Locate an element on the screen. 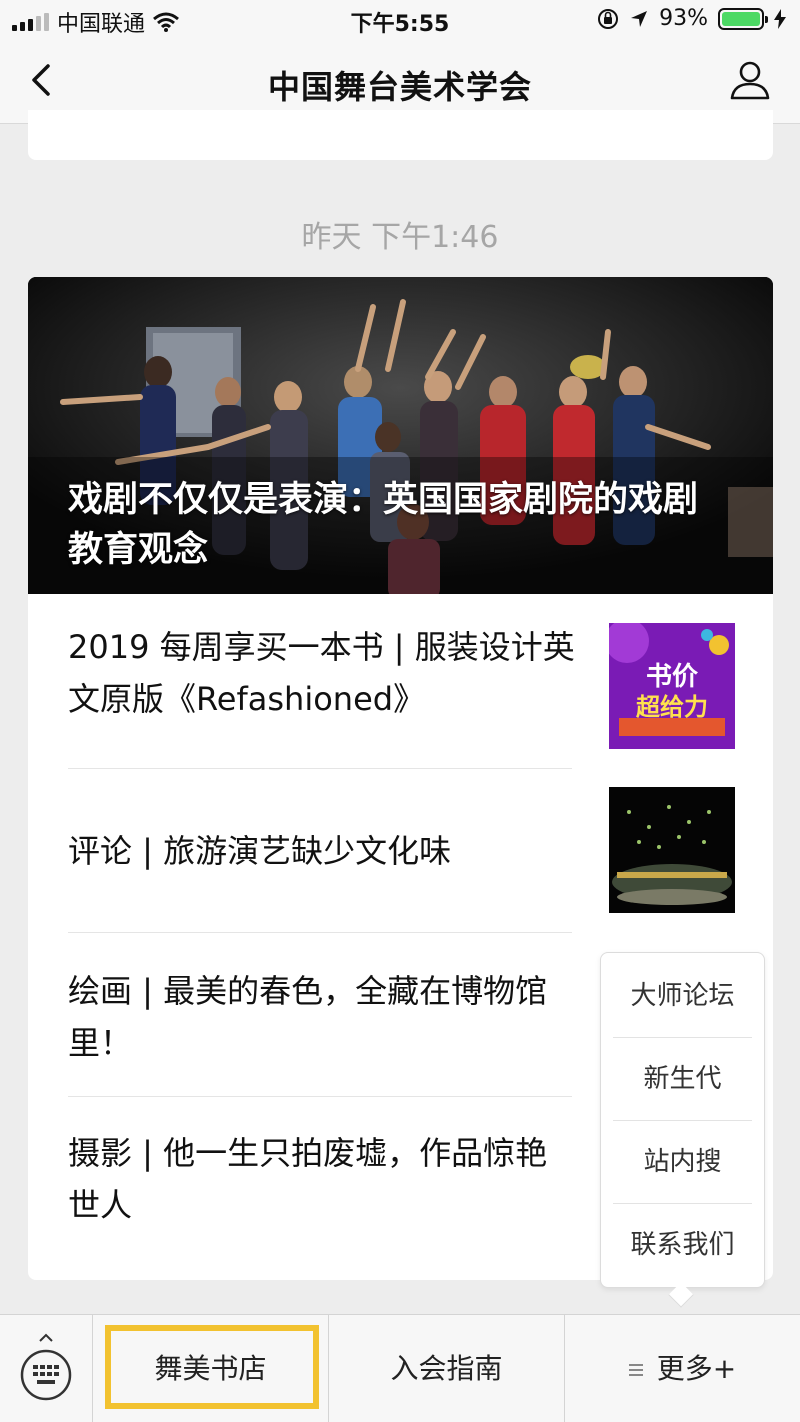  location-icon is located at coordinates (639, 18).